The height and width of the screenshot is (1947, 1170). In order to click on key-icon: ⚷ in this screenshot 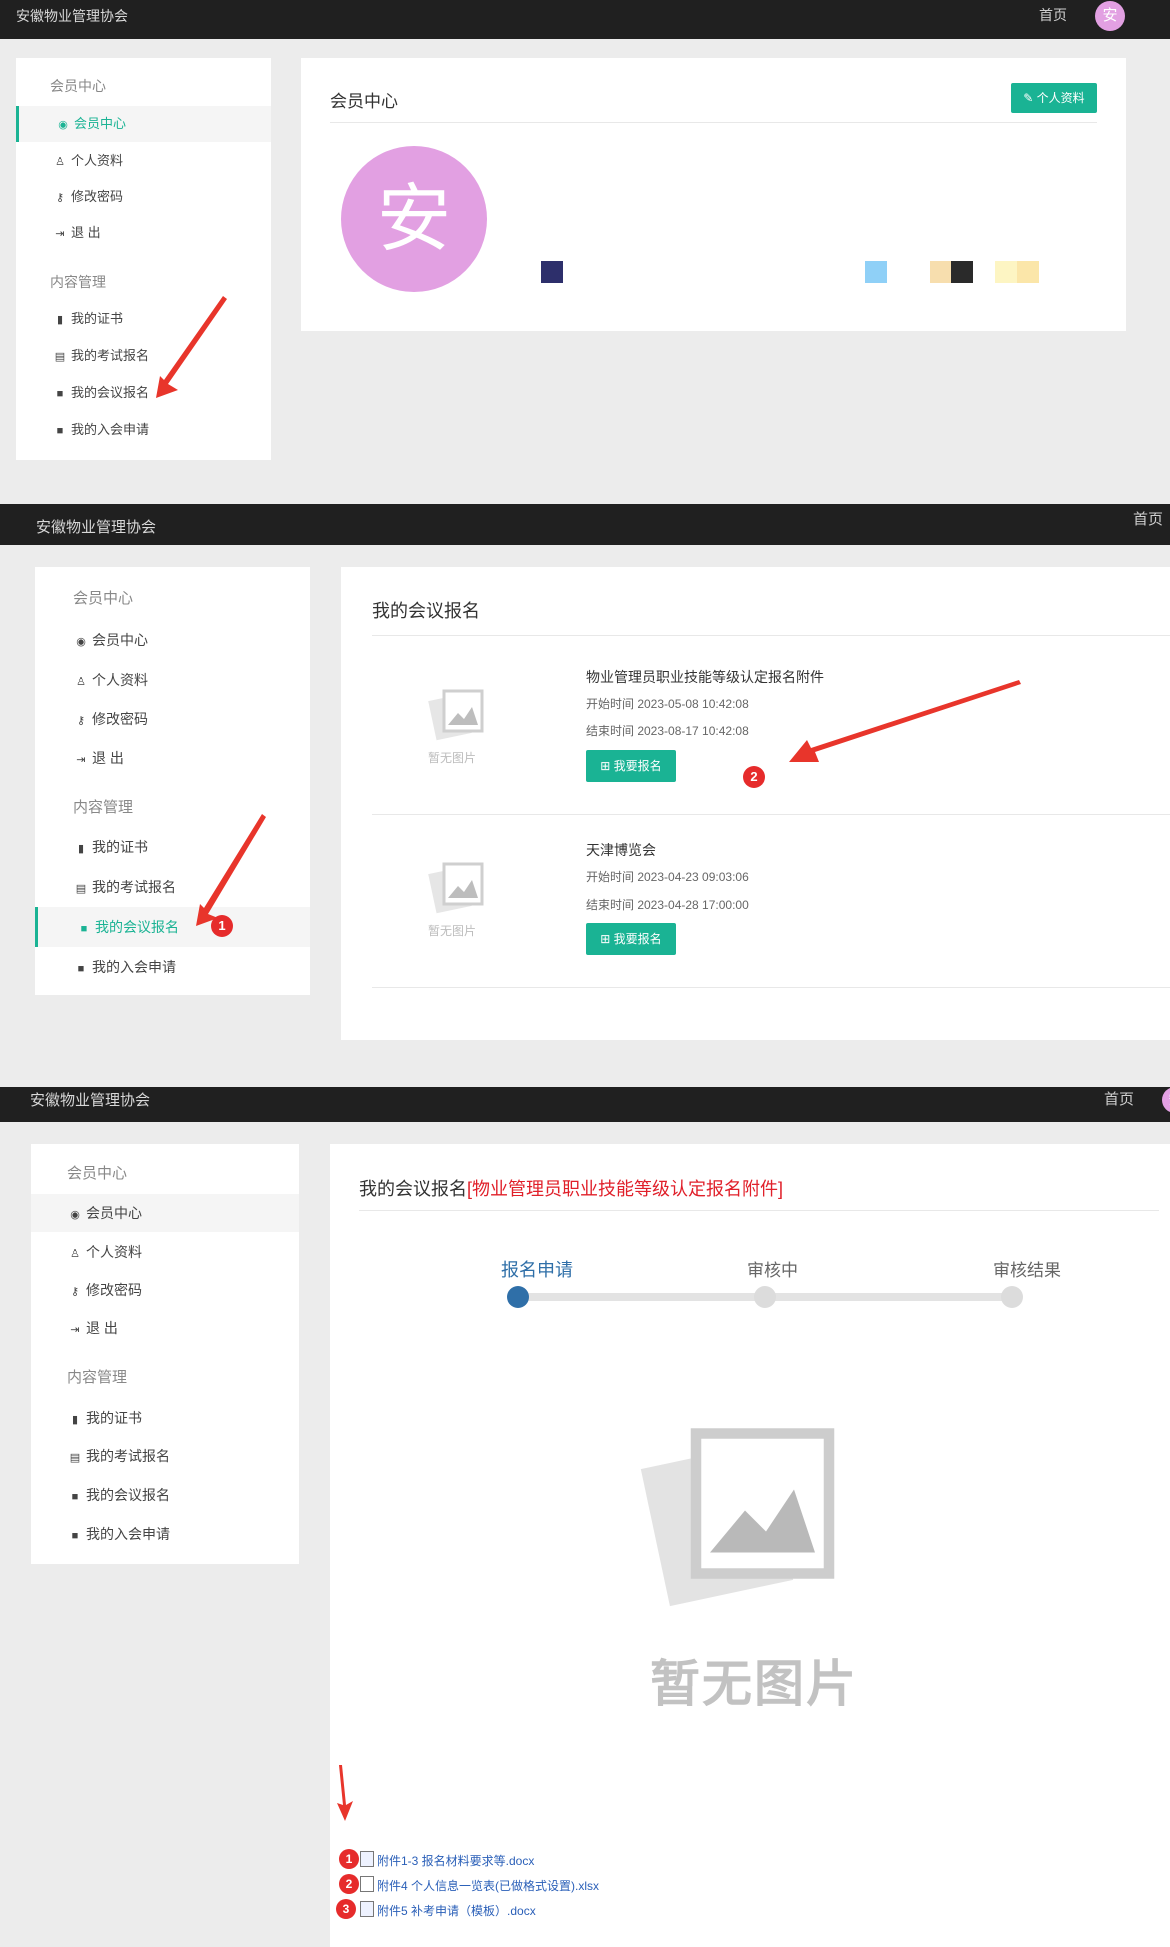, I will do `click(60, 198)`.